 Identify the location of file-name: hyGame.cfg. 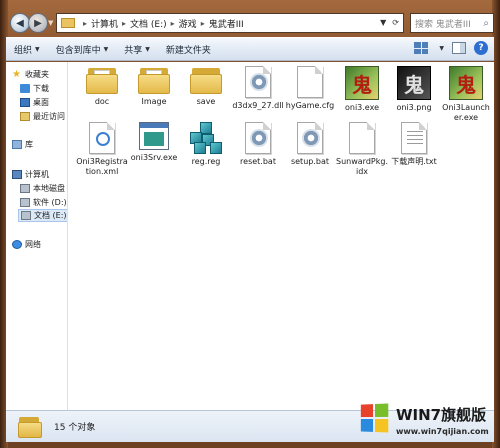
(310, 105).